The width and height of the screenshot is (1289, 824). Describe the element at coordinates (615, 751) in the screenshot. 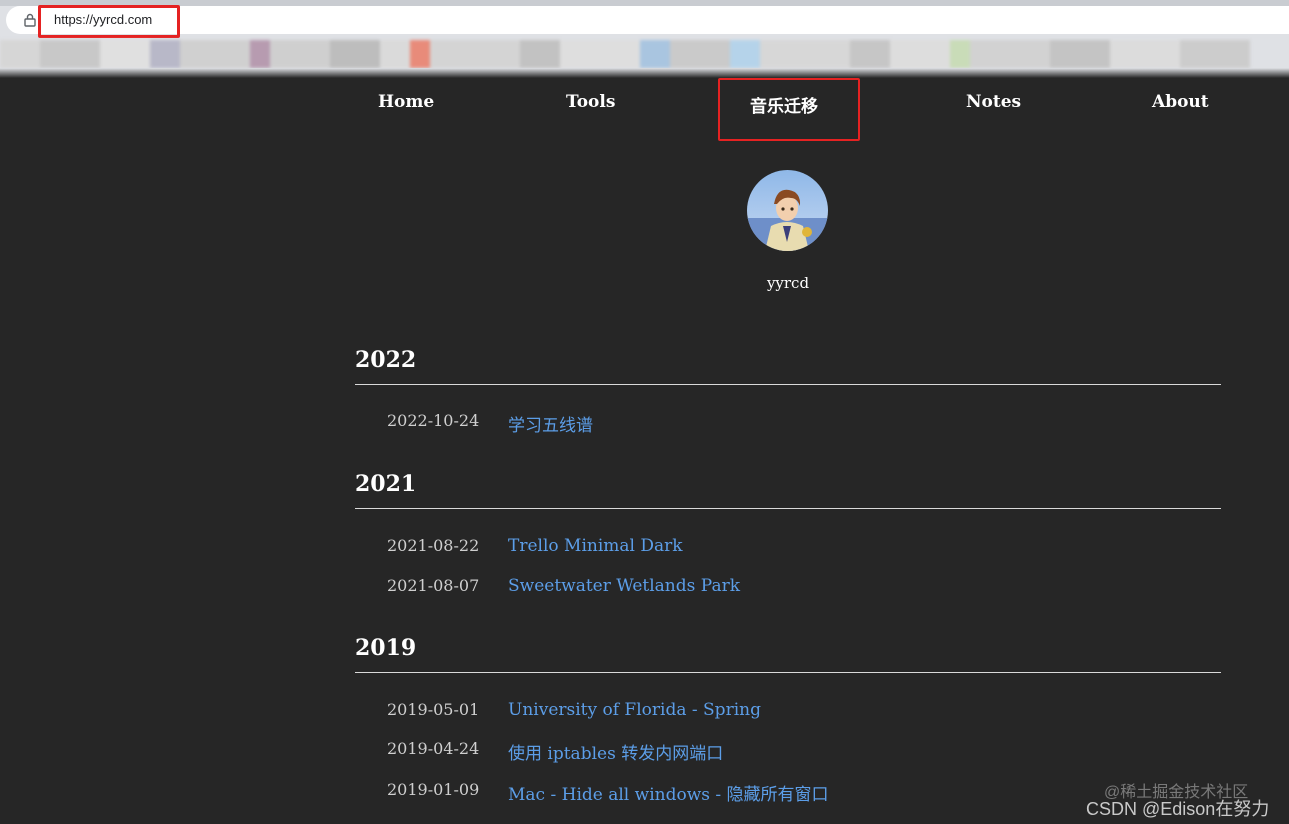

I see `post-link: 使用 iptables 转发内网端口` at that location.